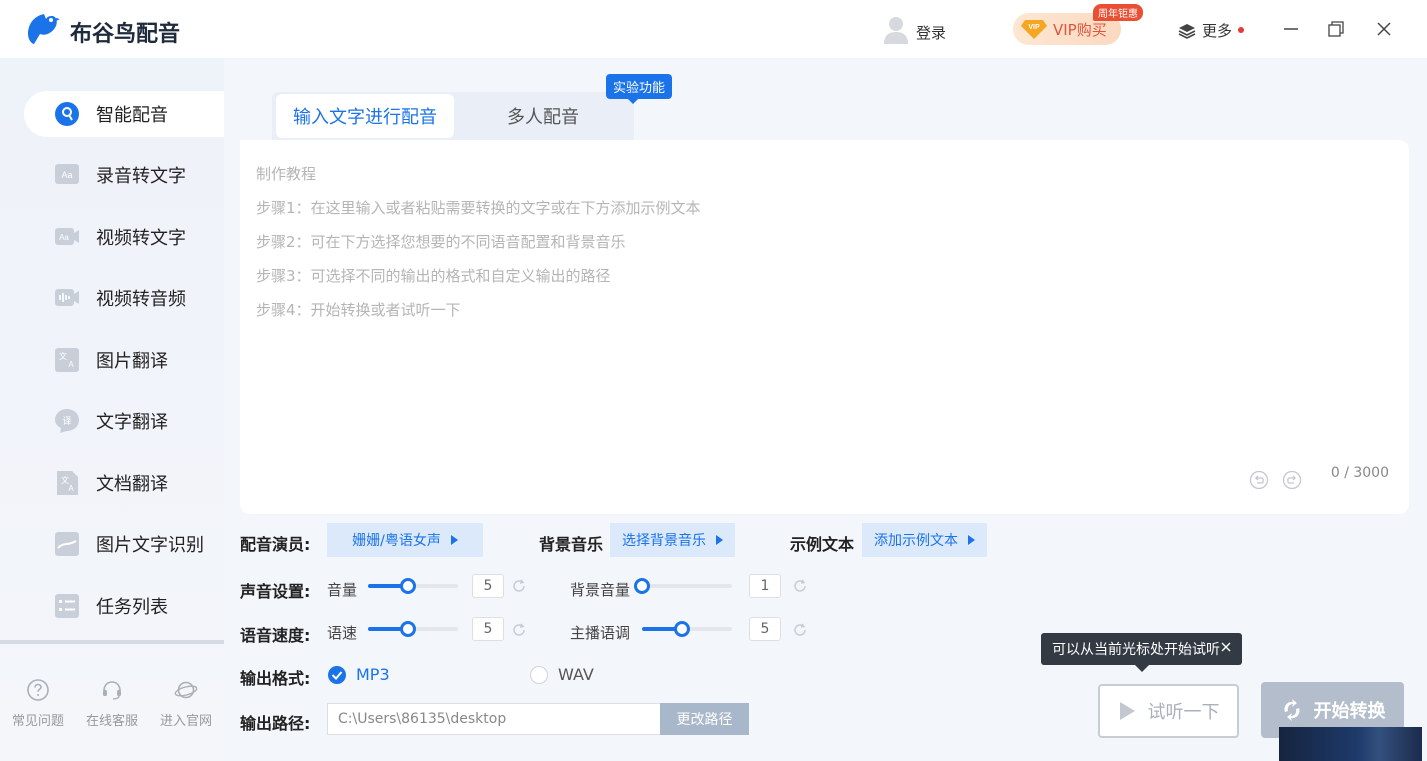 The height and width of the screenshot is (761, 1427). I want to click on format-mp3-radio: MP3, so click(359, 674).